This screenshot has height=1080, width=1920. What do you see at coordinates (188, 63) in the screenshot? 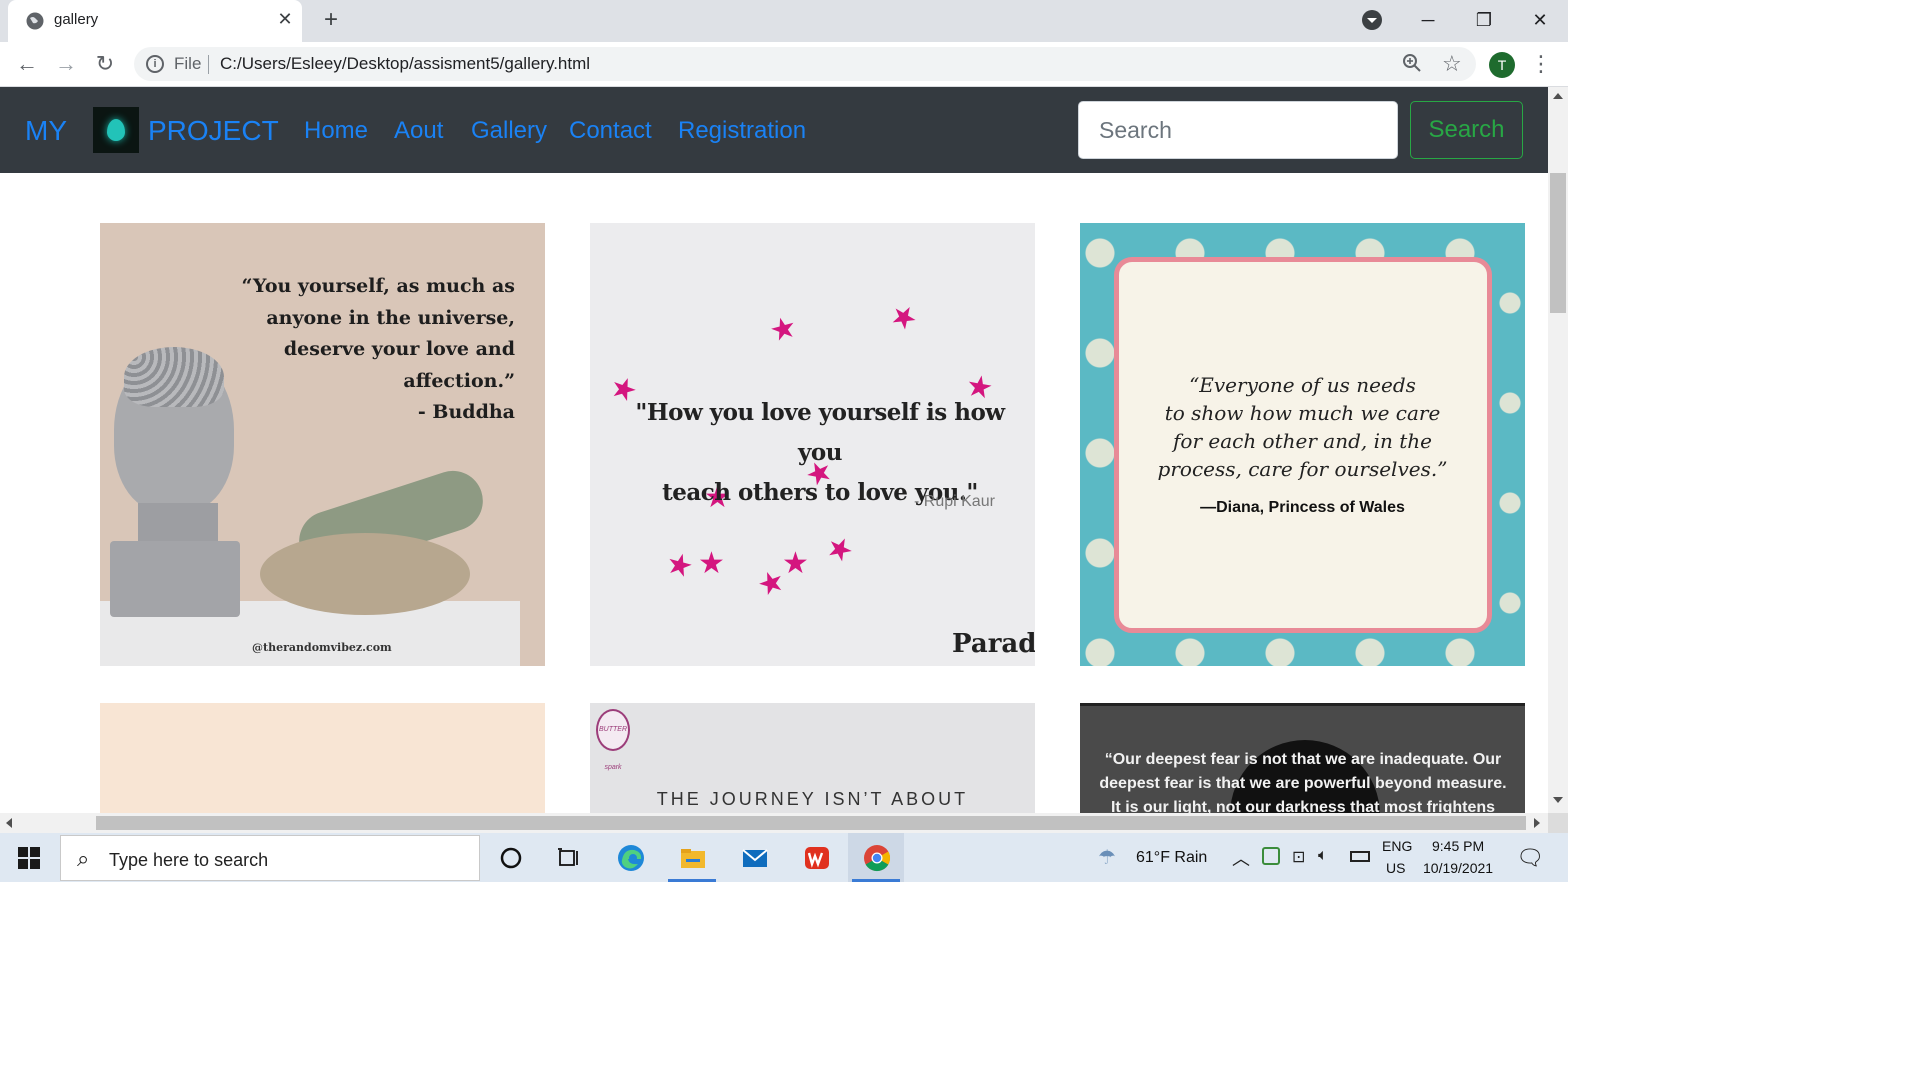
I see `address-scheme: File` at bounding box center [188, 63].